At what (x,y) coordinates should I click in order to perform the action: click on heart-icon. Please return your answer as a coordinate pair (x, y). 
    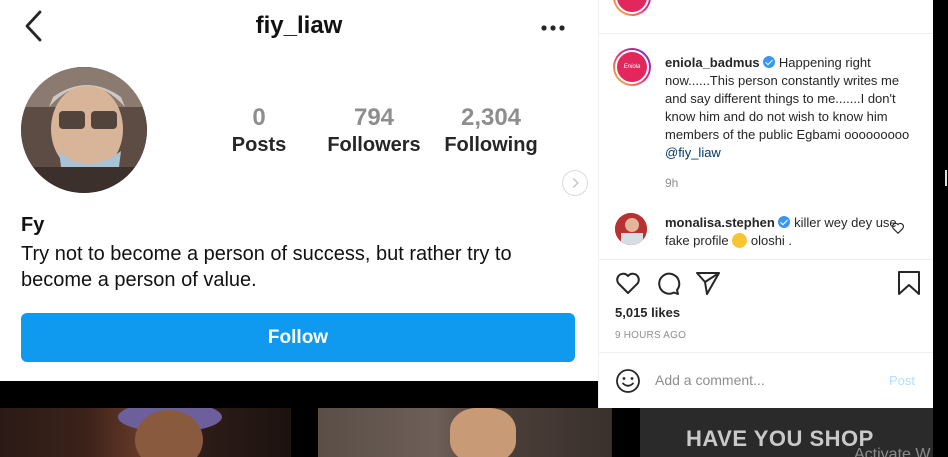
    Looking at the image, I should click on (628, 283).